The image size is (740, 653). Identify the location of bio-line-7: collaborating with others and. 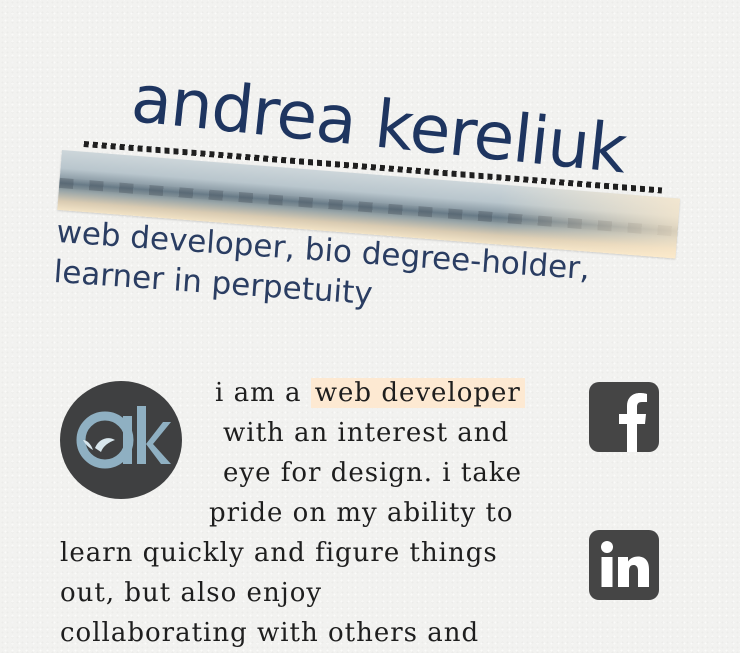
(270, 633).